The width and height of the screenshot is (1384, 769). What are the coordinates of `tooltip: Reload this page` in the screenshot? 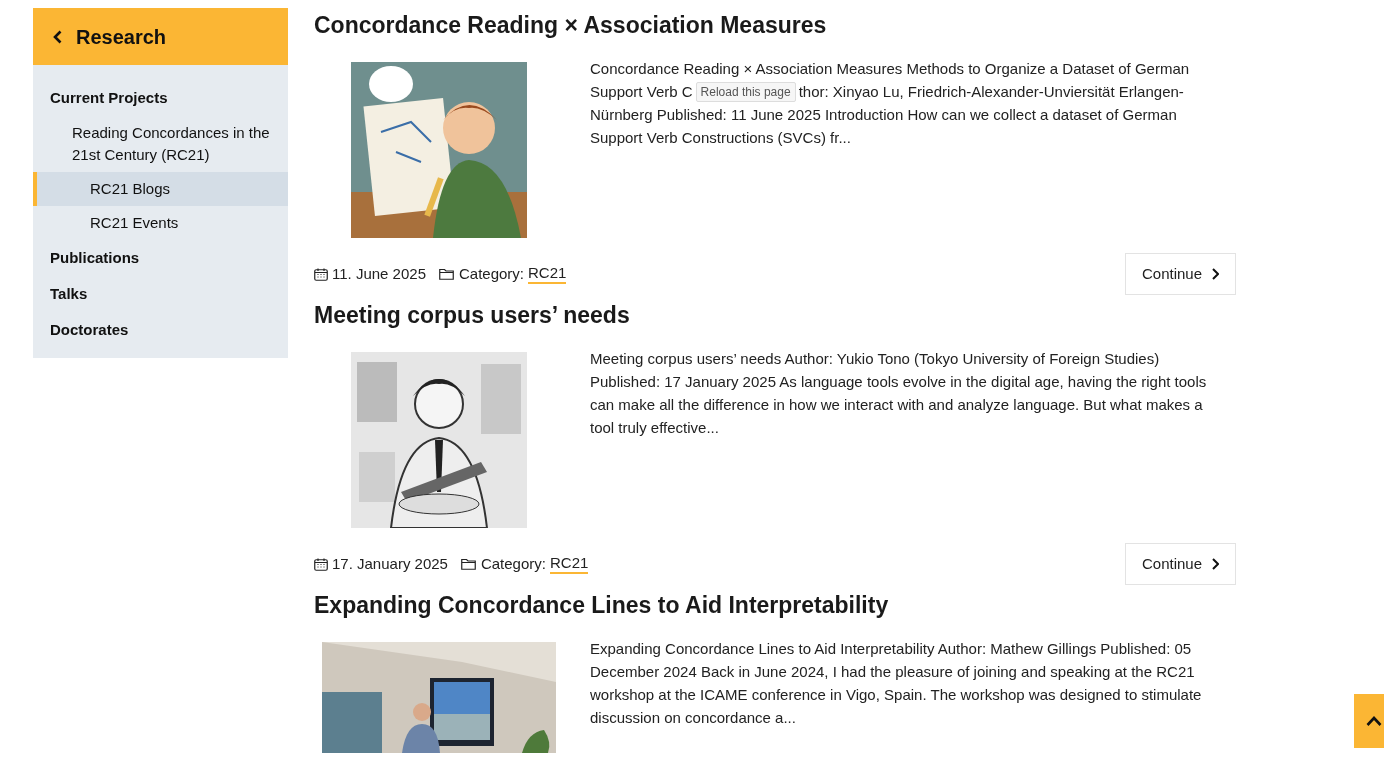 It's located at (745, 91).